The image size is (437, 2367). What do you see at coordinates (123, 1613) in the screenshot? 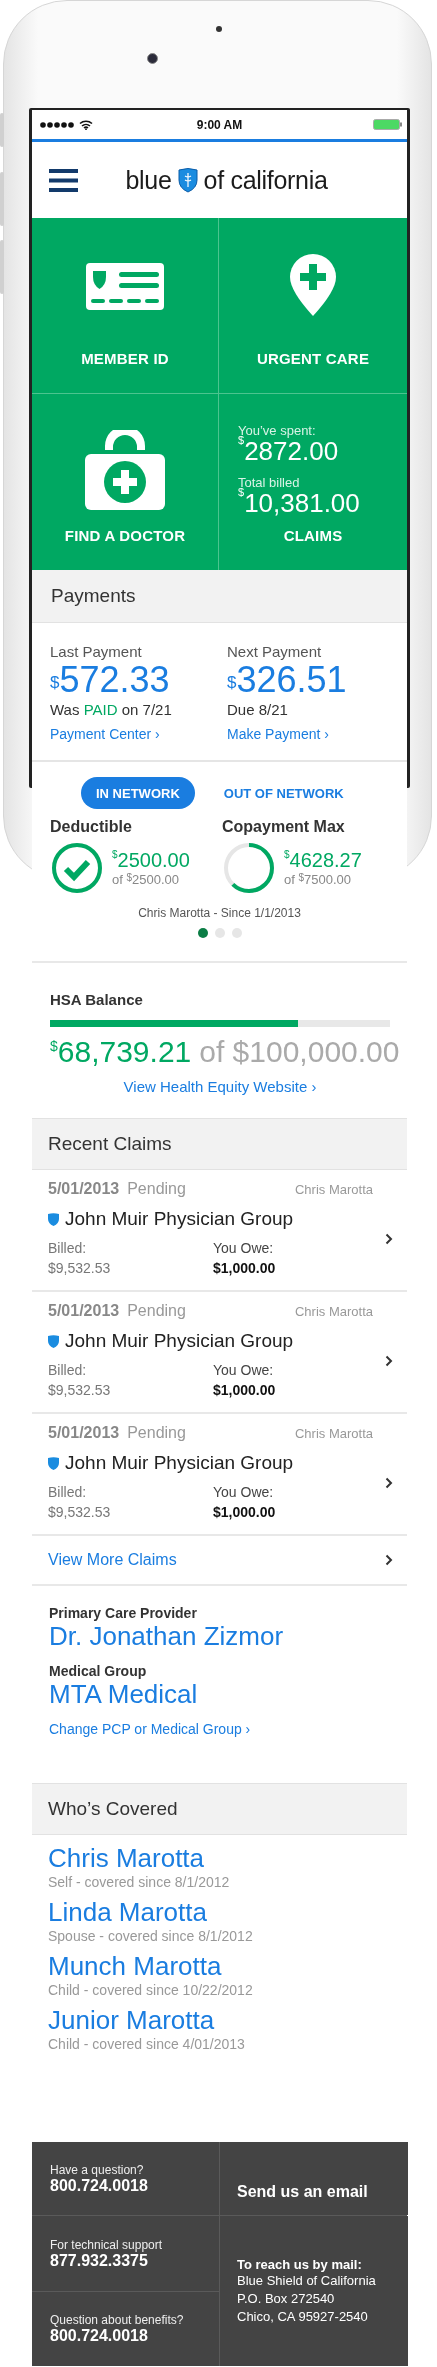
I see `provider-label: Primary Care Provider` at bounding box center [123, 1613].